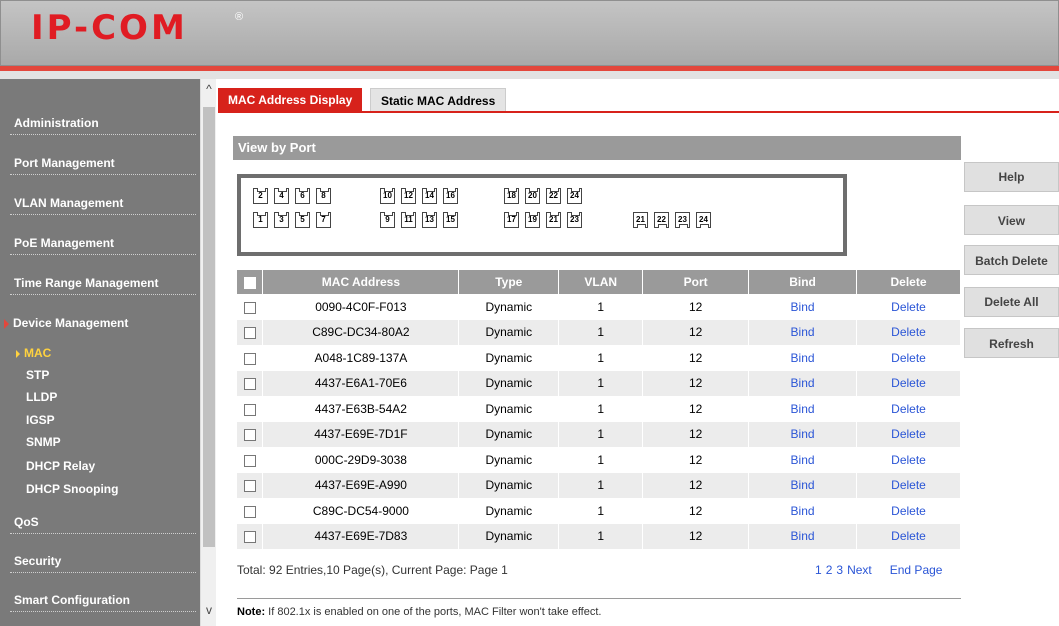 This screenshot has height=626, width=1059. What do you see at coordinates (249, 282) in the screenshot?
I see `select-all-checkbox` at bounding box center [249, 282].